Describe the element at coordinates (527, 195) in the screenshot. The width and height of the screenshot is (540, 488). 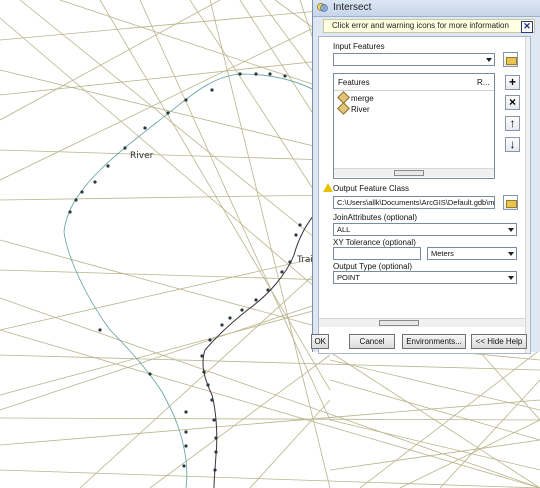
I see `panel-vertical-scrollbar` at that location.